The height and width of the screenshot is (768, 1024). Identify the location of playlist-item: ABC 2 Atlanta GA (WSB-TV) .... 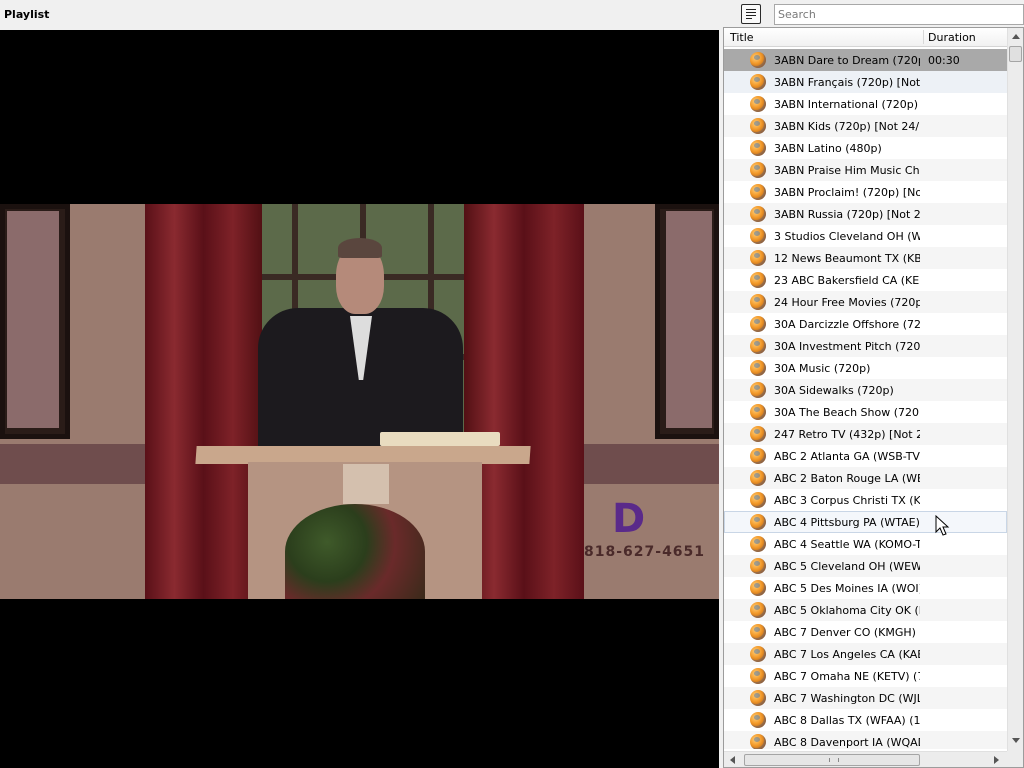
(865, 456).